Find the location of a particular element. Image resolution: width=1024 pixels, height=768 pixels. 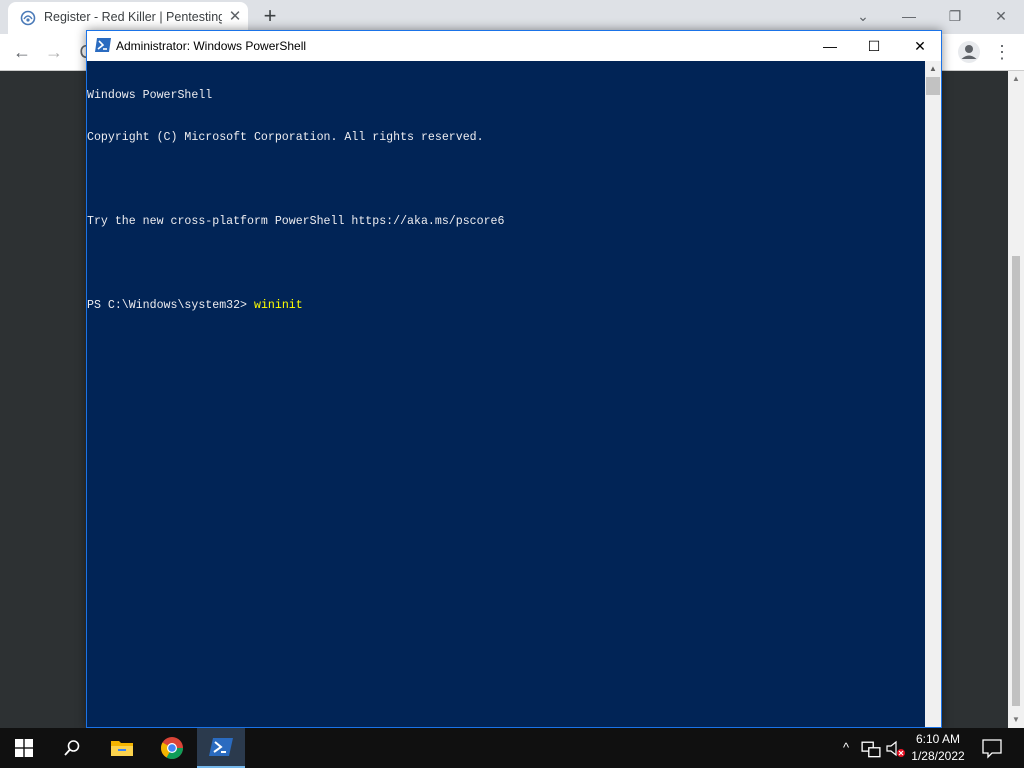

tab-favicon-icon is located at coordinates (28, 18).